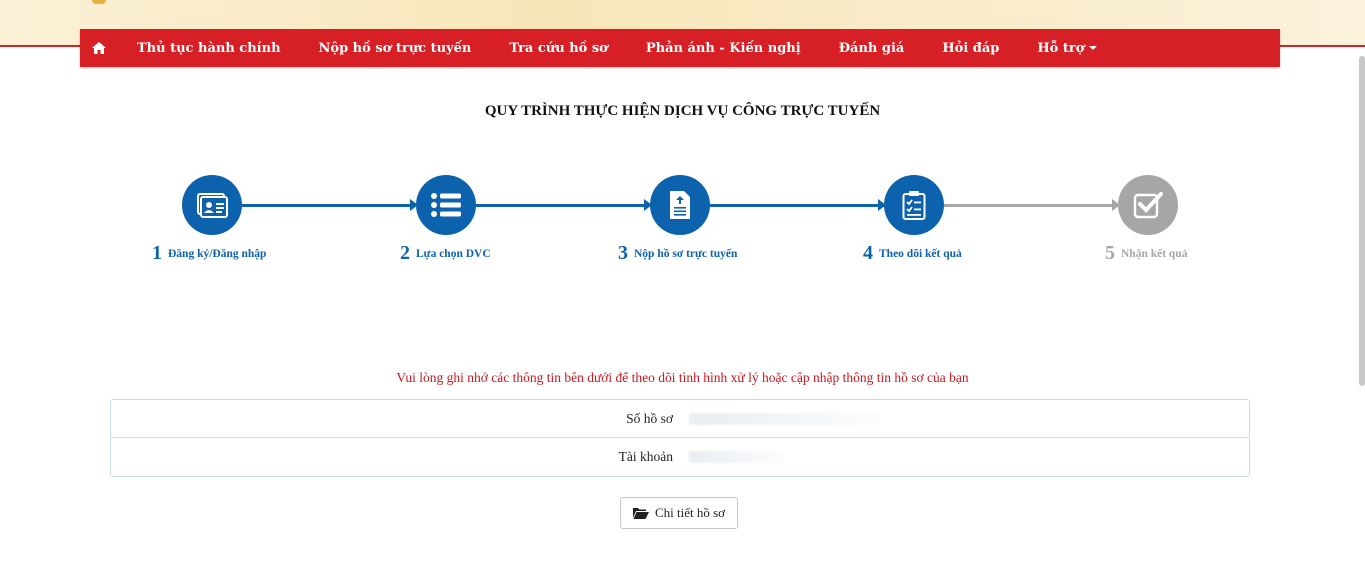  I want to click on folder-open-icon, so click(640, 513).